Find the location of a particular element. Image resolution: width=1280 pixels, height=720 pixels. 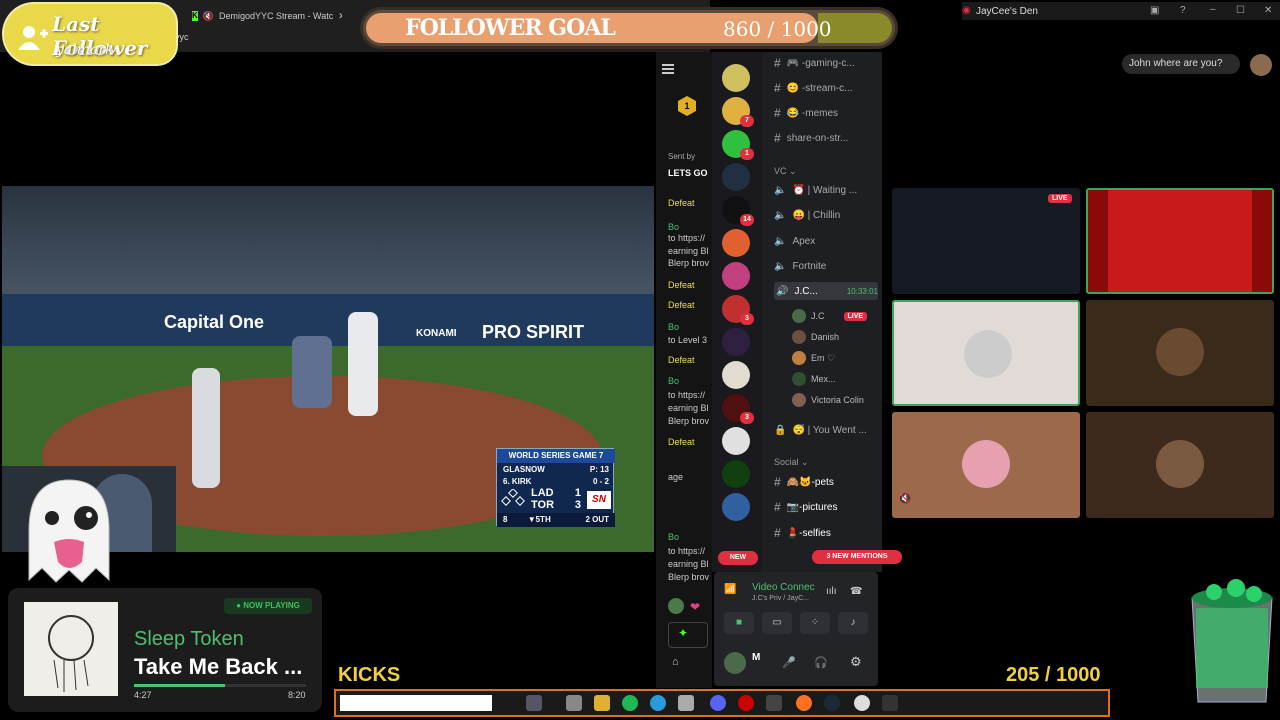

chat-line: earning Bl is located at coordinates (688, 251).